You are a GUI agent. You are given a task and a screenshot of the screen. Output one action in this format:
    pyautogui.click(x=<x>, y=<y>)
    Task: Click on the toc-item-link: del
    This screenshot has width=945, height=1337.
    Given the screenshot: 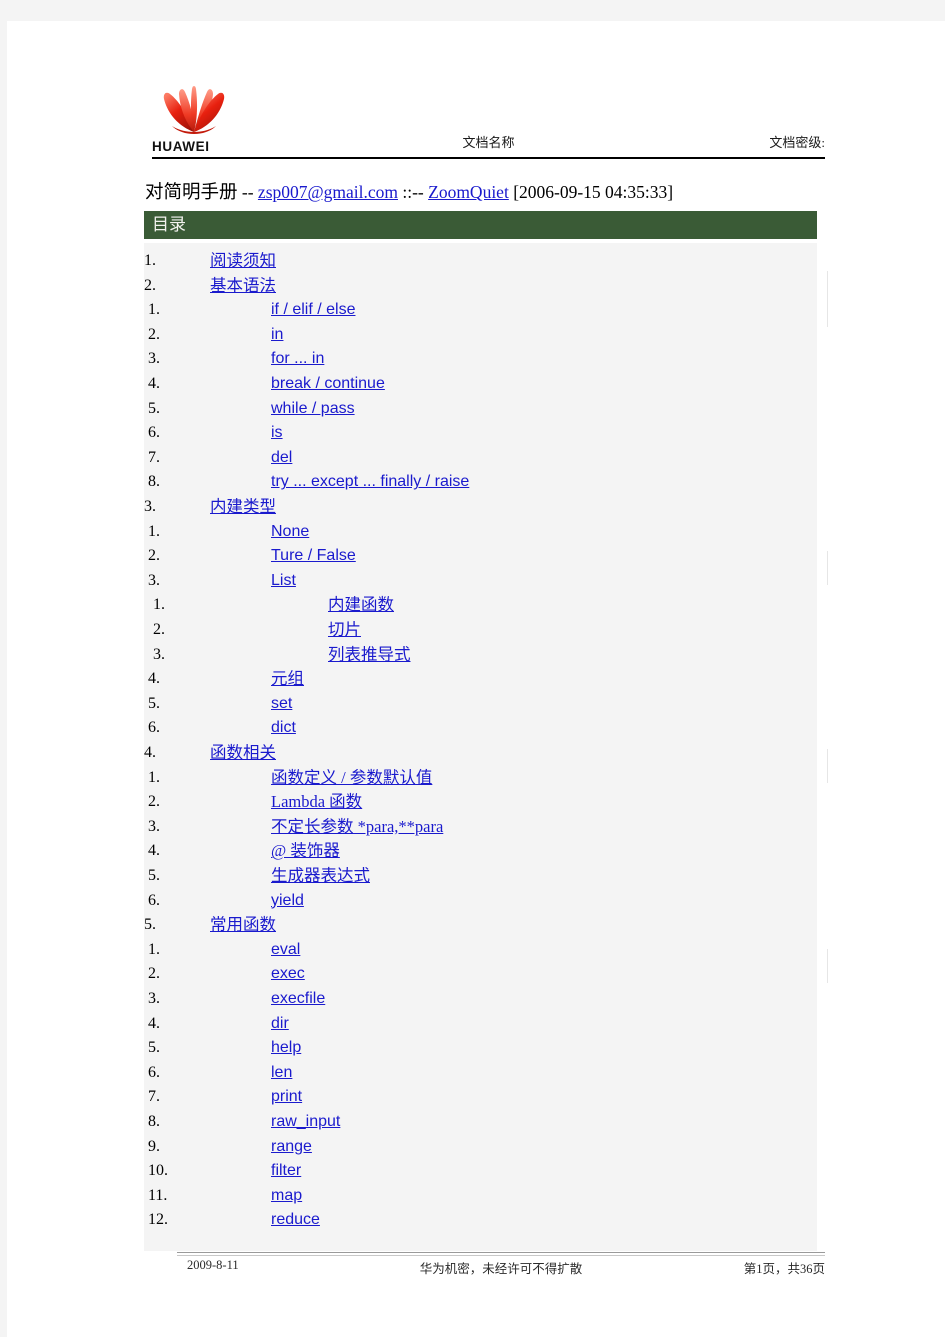 What is the action you would take?
    pyautogui.click(x=281, y=457)
    